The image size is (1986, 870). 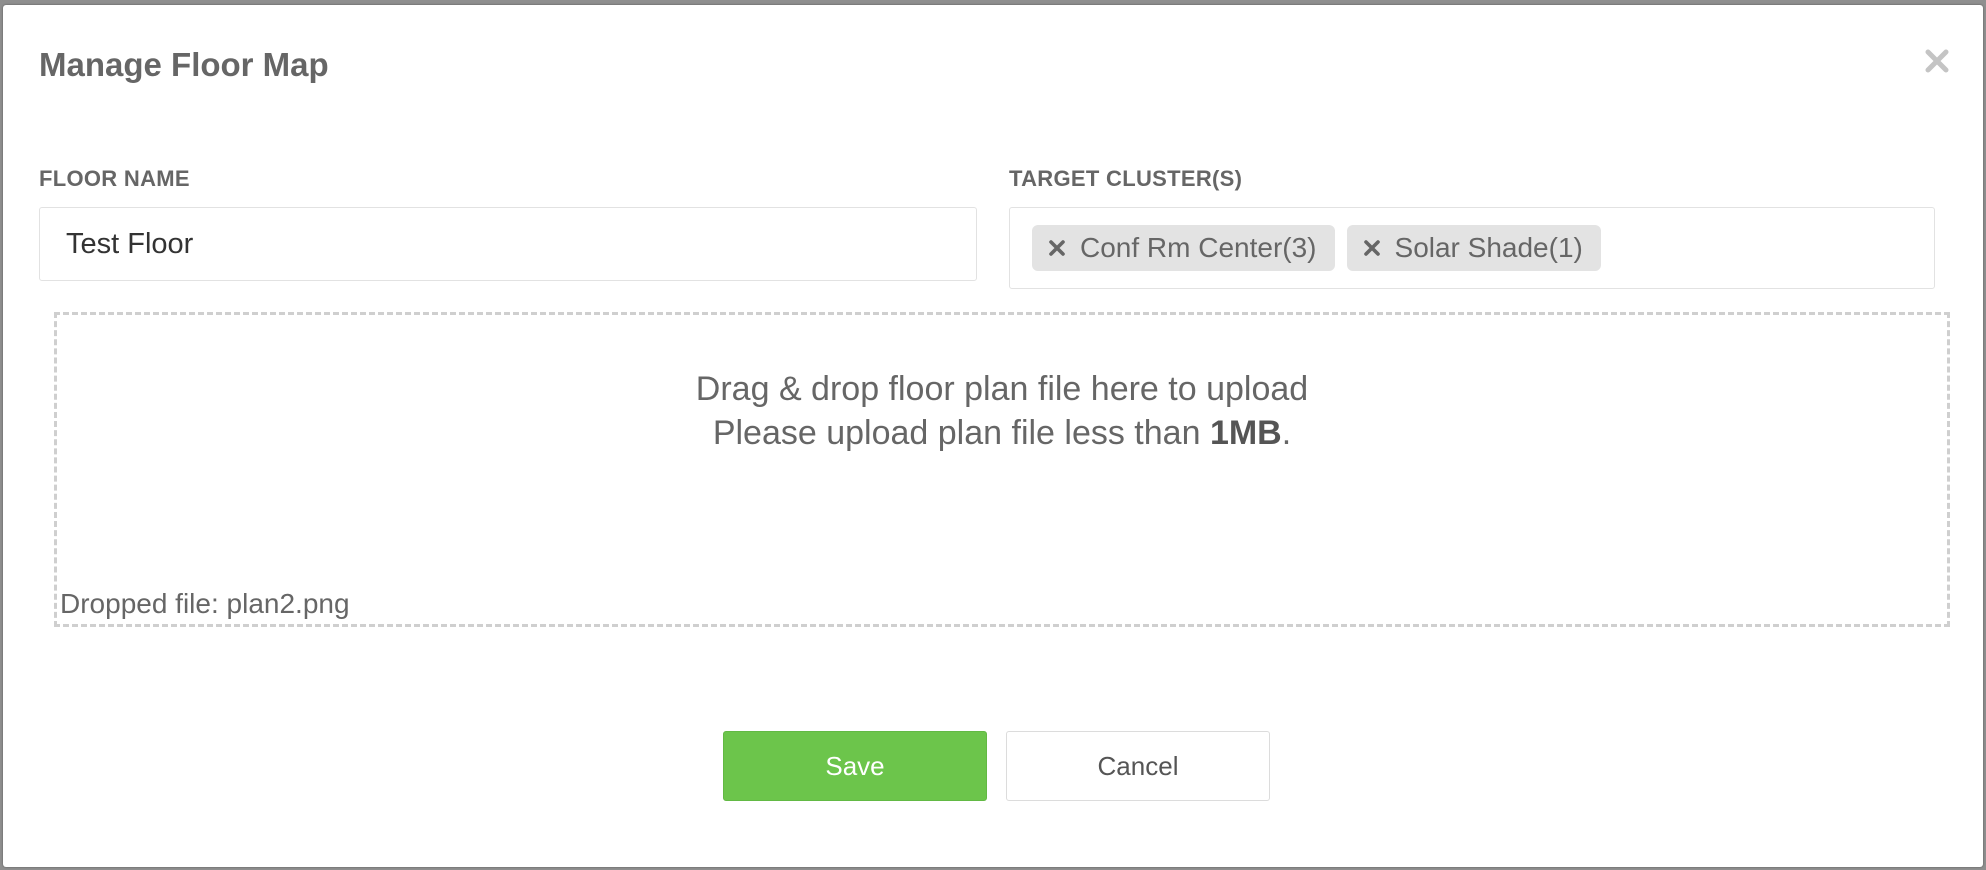 What do you see at coordinates (1245, 433) in the screenshot?
I see `size-limit: 1MB` at bounding box center [1245, 433].